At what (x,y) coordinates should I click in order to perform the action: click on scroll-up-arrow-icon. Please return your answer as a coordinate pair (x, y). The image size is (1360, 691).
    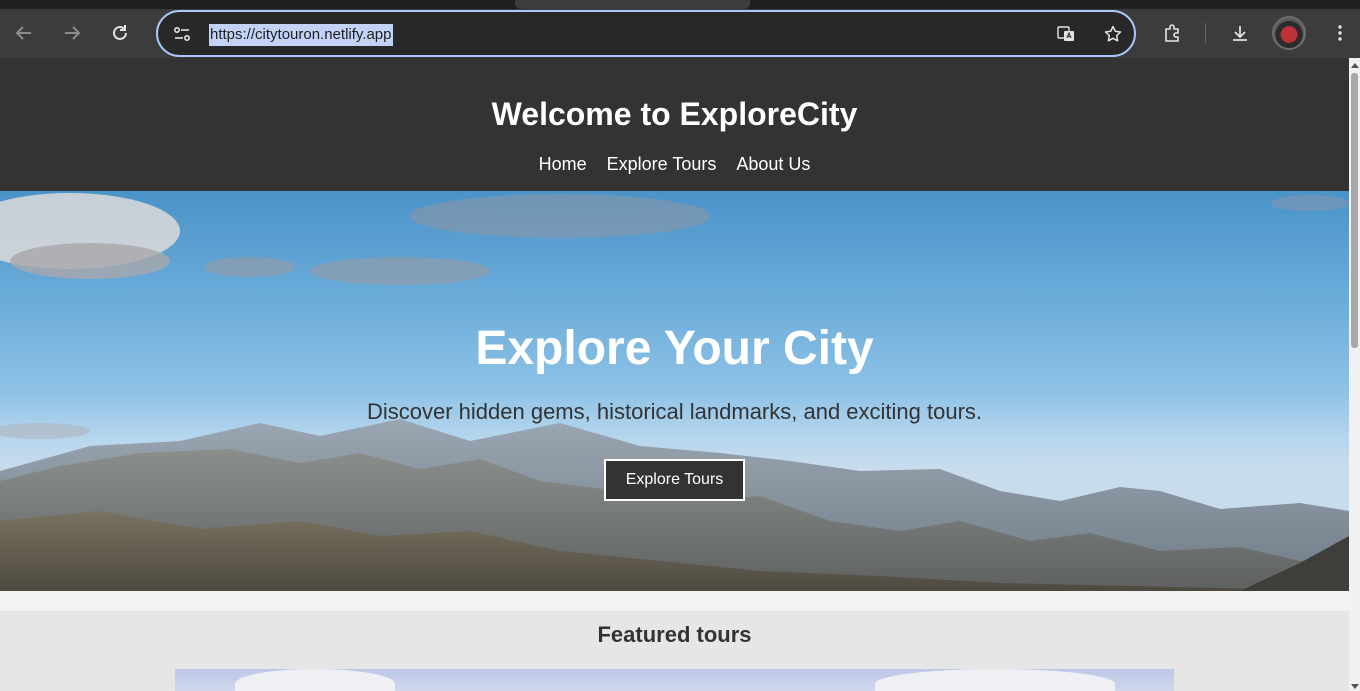
    Looking at the image, I should click on (1355, 65).